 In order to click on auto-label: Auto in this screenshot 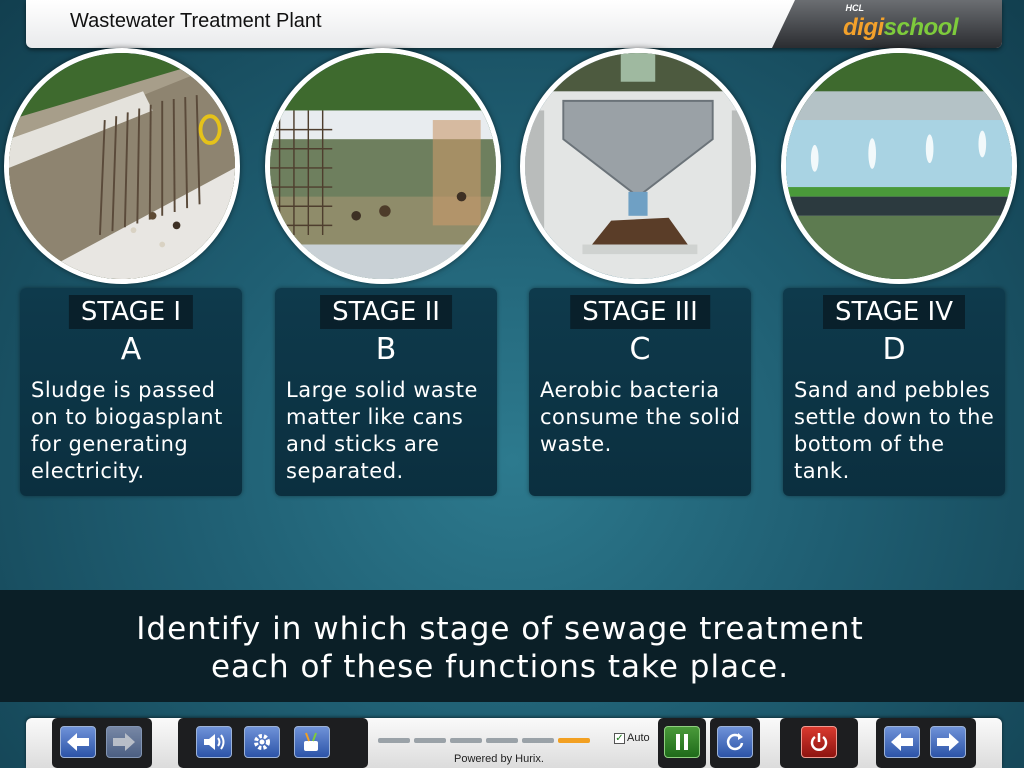, I will do `click(638, 738)`.